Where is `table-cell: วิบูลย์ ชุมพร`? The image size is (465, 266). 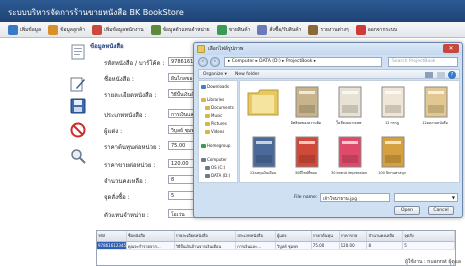
table-cell: วิบูลย์ ชุมพร is located at coordinates (294, 245).